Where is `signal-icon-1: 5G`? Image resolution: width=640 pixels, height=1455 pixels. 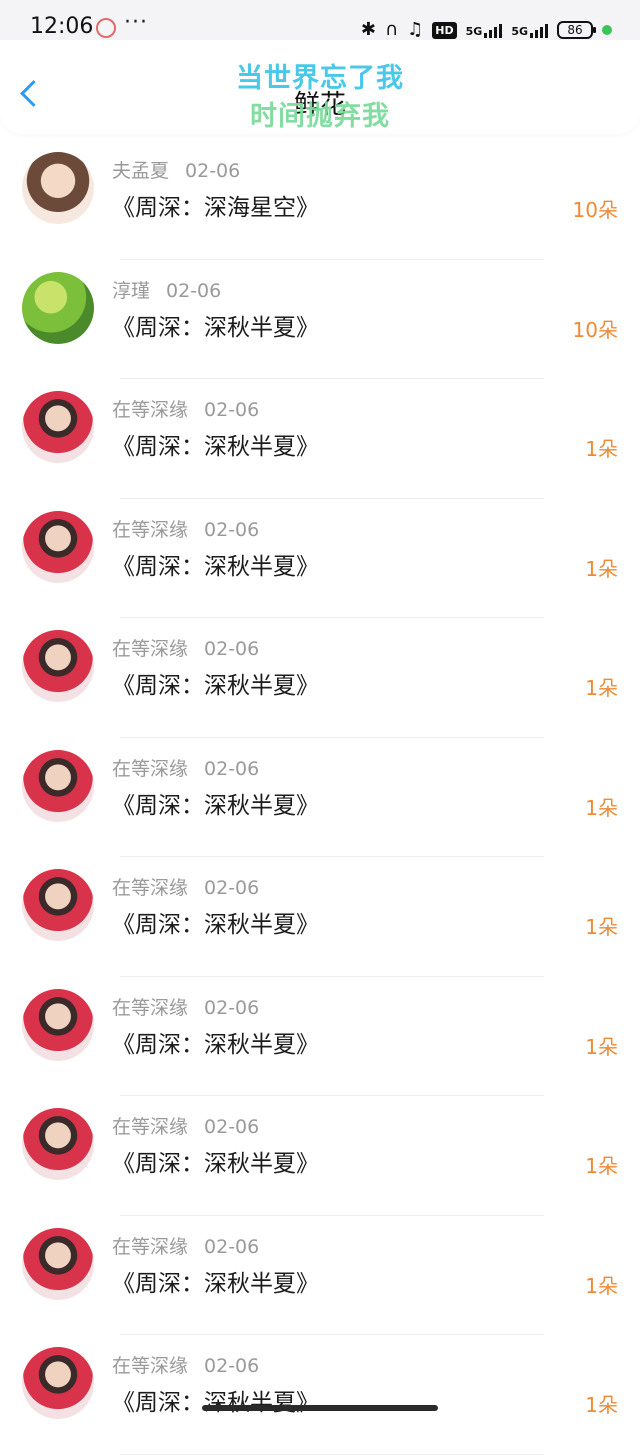
signal-icon-1: 5G is located at coordinates (484, 30).